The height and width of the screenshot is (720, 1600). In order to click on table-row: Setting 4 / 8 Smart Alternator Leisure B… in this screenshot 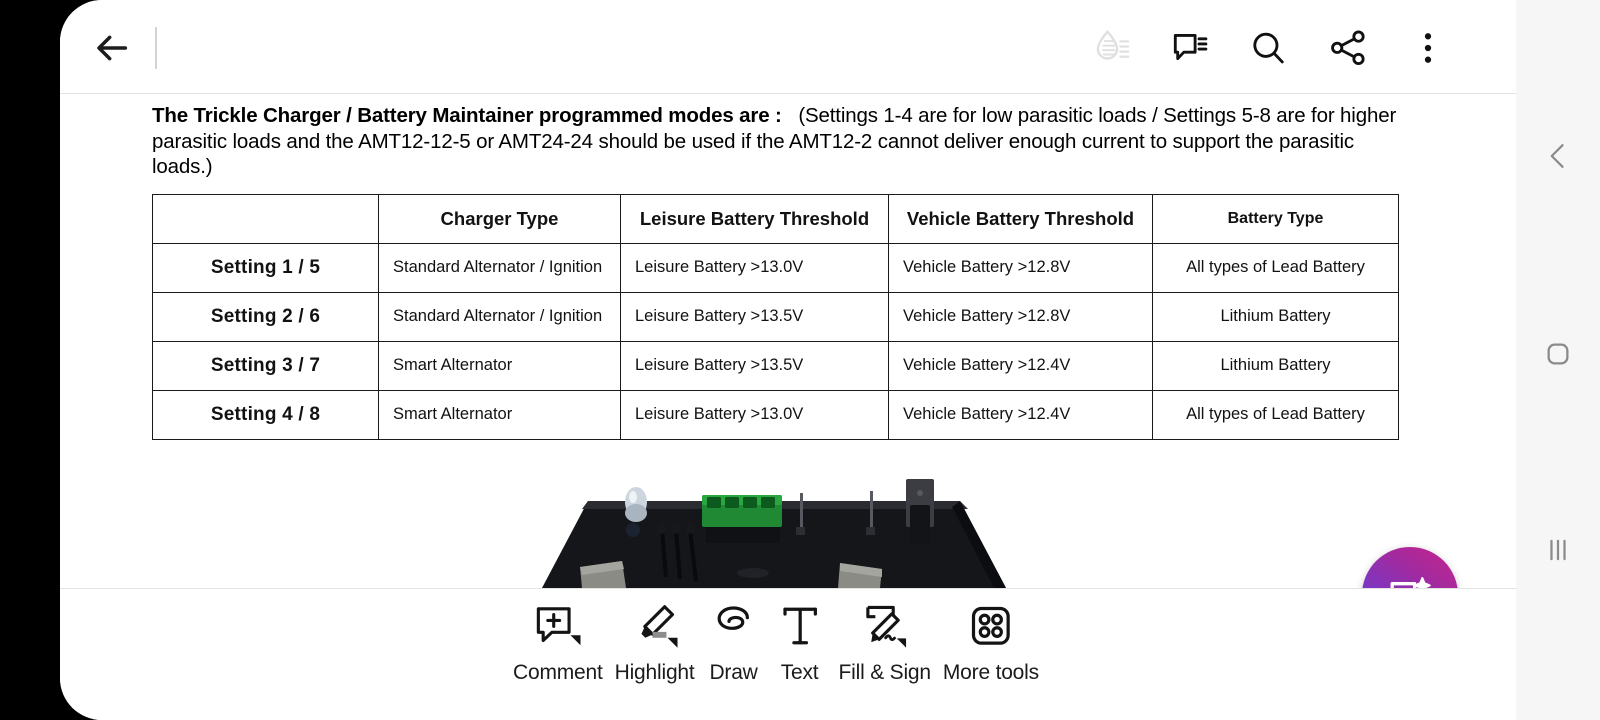, I will do `click(775, 414)`.